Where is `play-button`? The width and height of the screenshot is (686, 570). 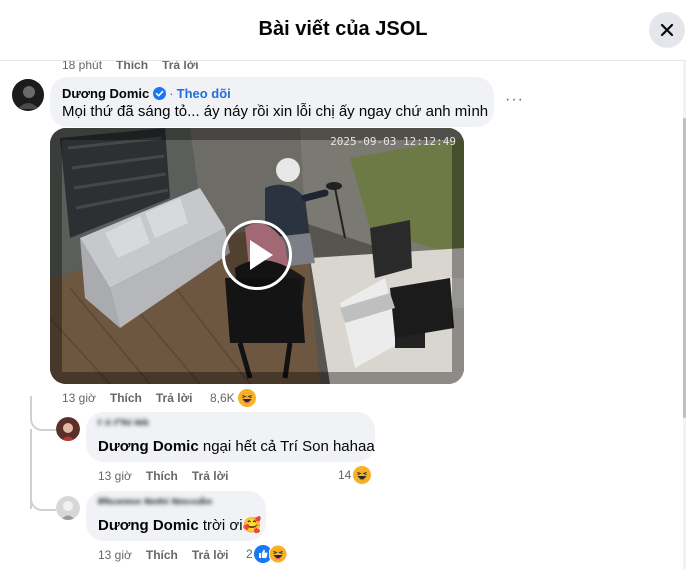 play-button is located at coordinates (257, 255).